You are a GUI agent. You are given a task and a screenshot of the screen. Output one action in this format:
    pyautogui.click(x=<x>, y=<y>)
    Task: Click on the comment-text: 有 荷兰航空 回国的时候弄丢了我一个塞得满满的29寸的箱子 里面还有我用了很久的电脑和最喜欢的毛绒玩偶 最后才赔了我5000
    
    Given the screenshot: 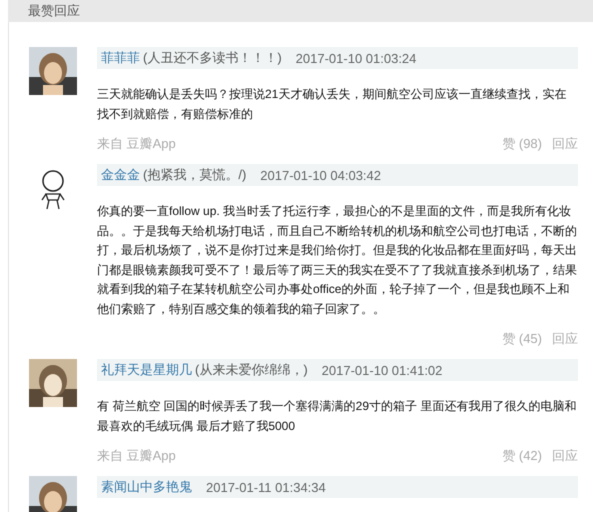 What is the action you would take?
    pyautogui.click(x=337, y=416)
    